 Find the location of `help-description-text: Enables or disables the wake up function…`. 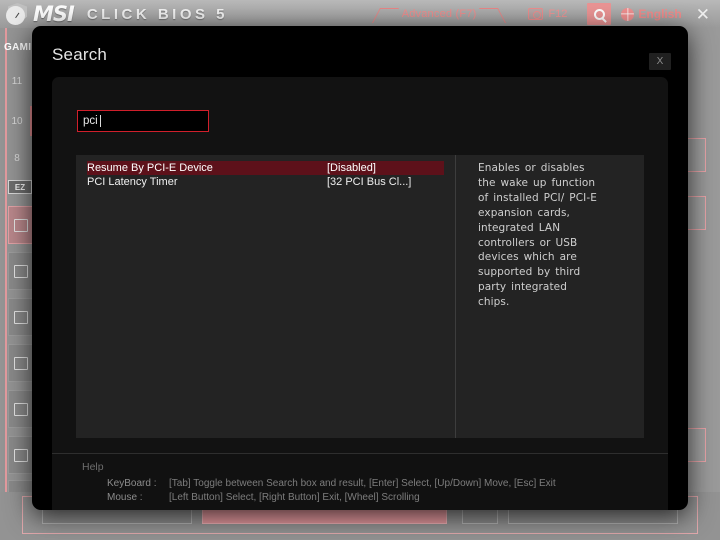

help-description-text: Enables or disables the wake up function… is located at coordinates (537, 235).